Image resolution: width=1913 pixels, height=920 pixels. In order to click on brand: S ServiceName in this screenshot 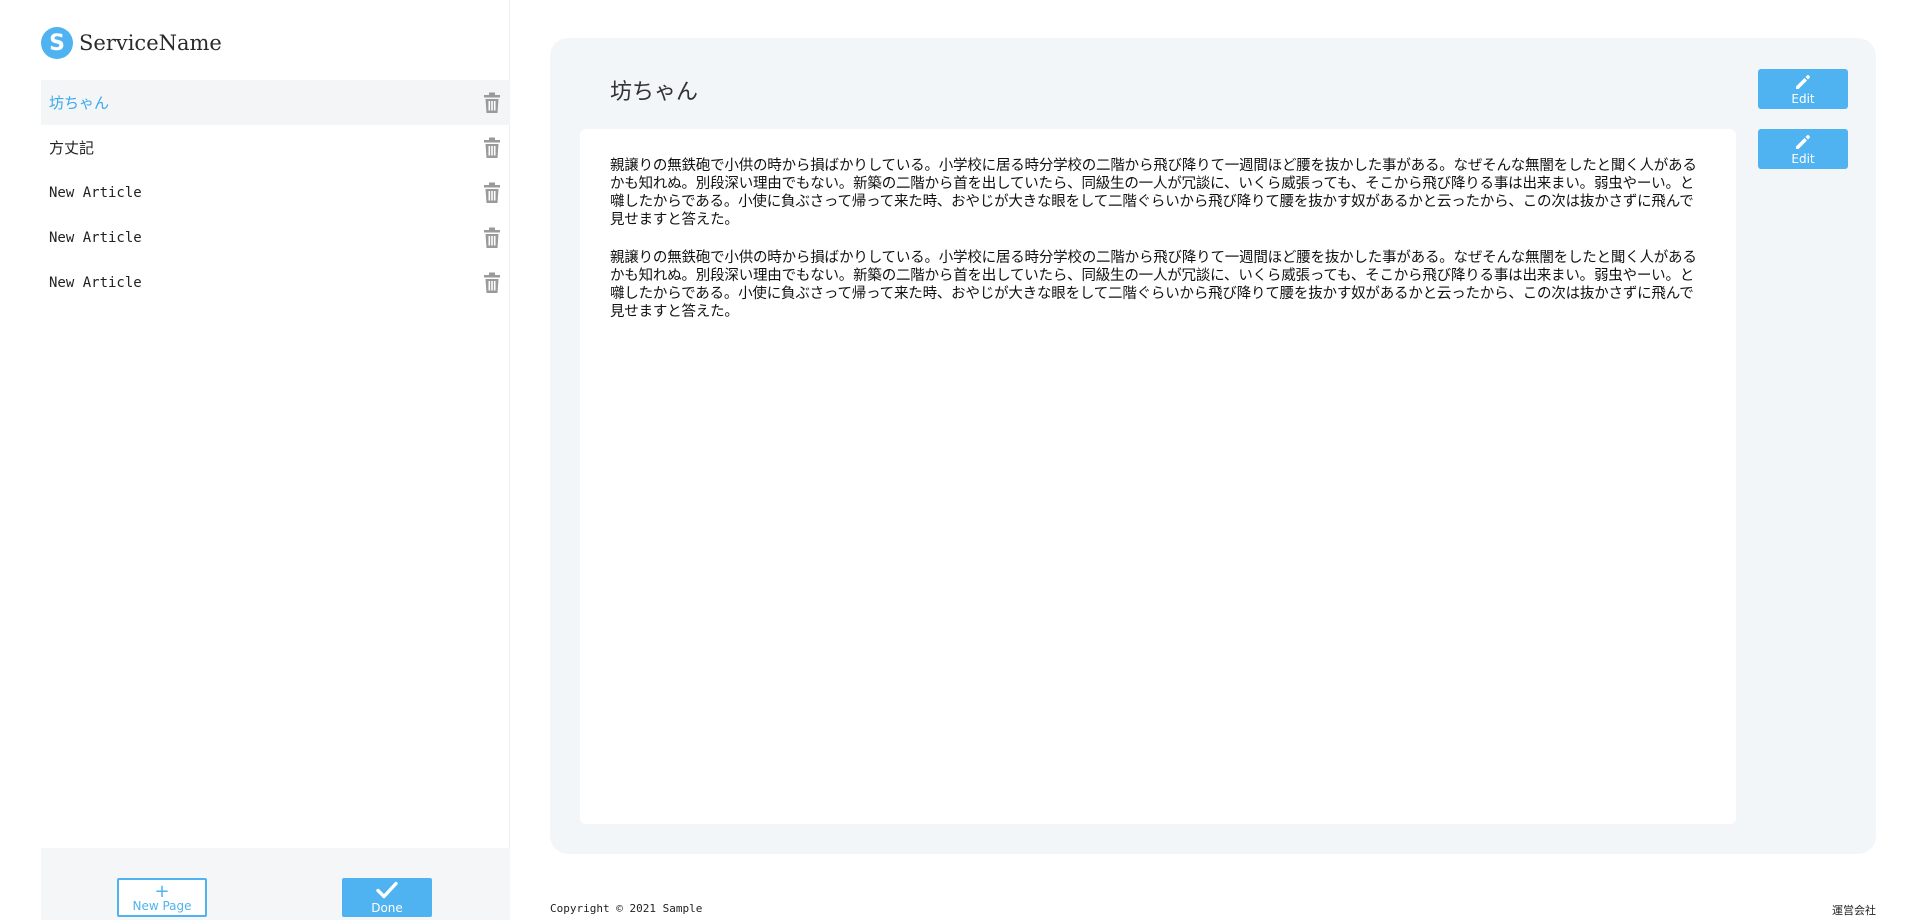, I will do `click(131, 43)`.